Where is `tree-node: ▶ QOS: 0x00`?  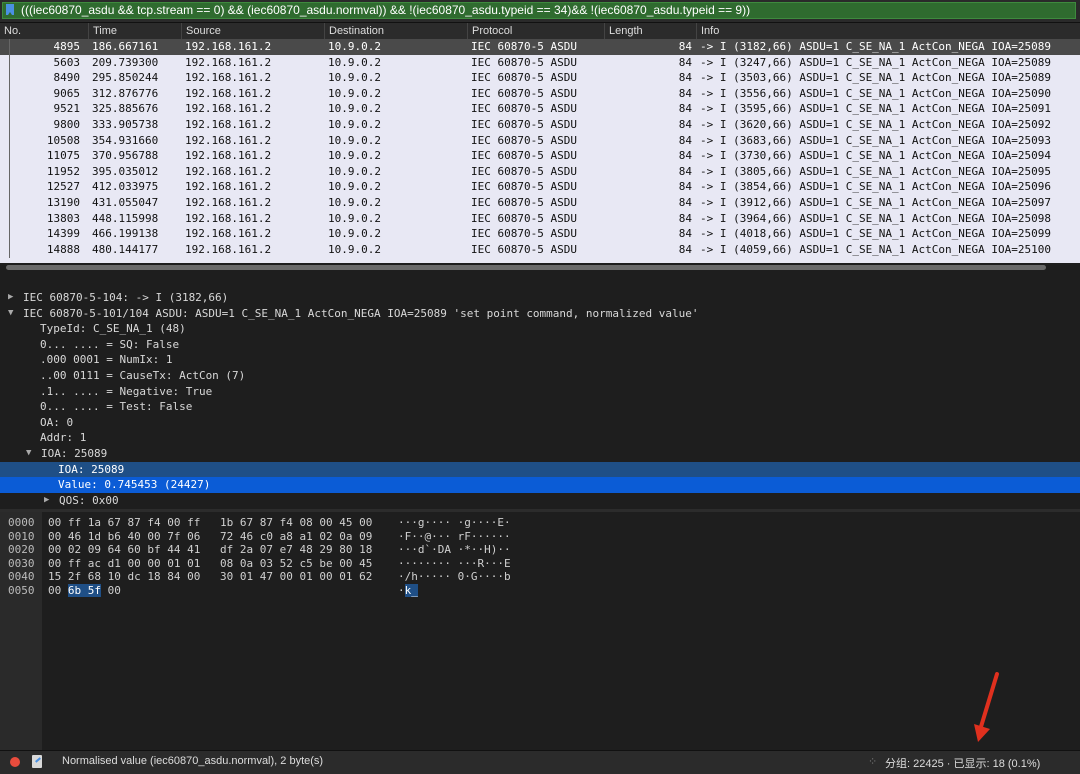 tree-node: ▶ QOS: 0x00 is located at coordinates (540, 501).